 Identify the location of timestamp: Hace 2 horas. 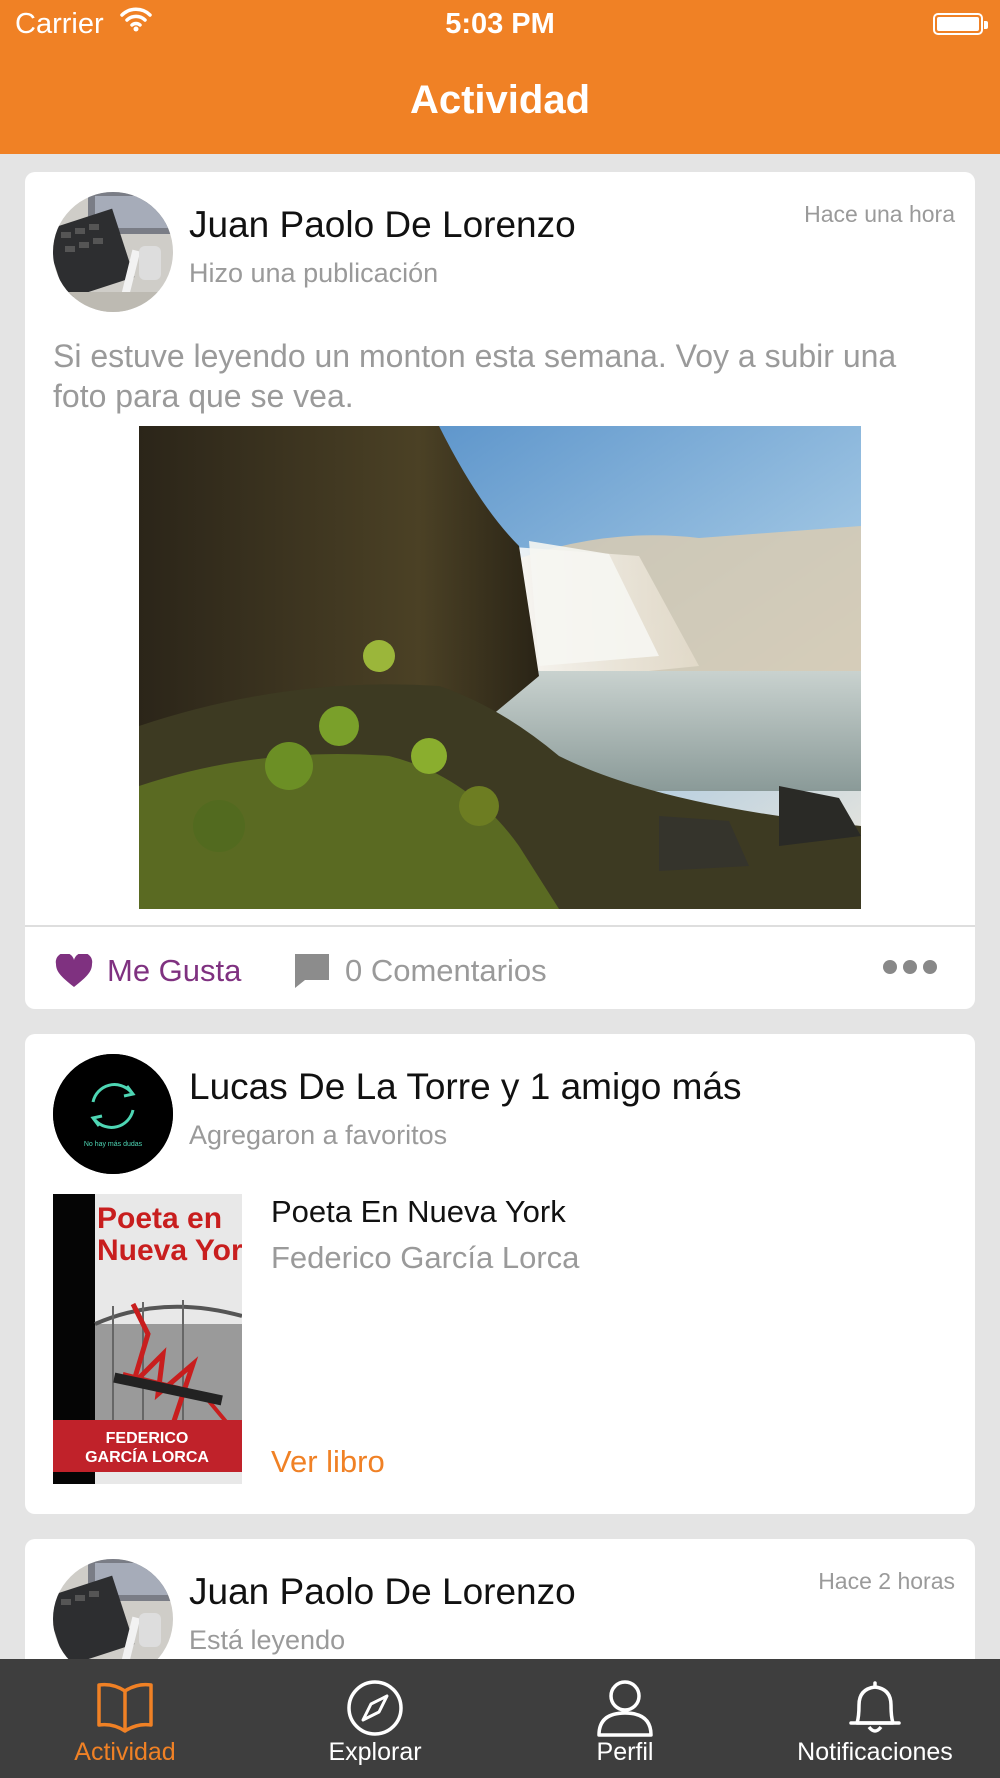
(886, 1581).